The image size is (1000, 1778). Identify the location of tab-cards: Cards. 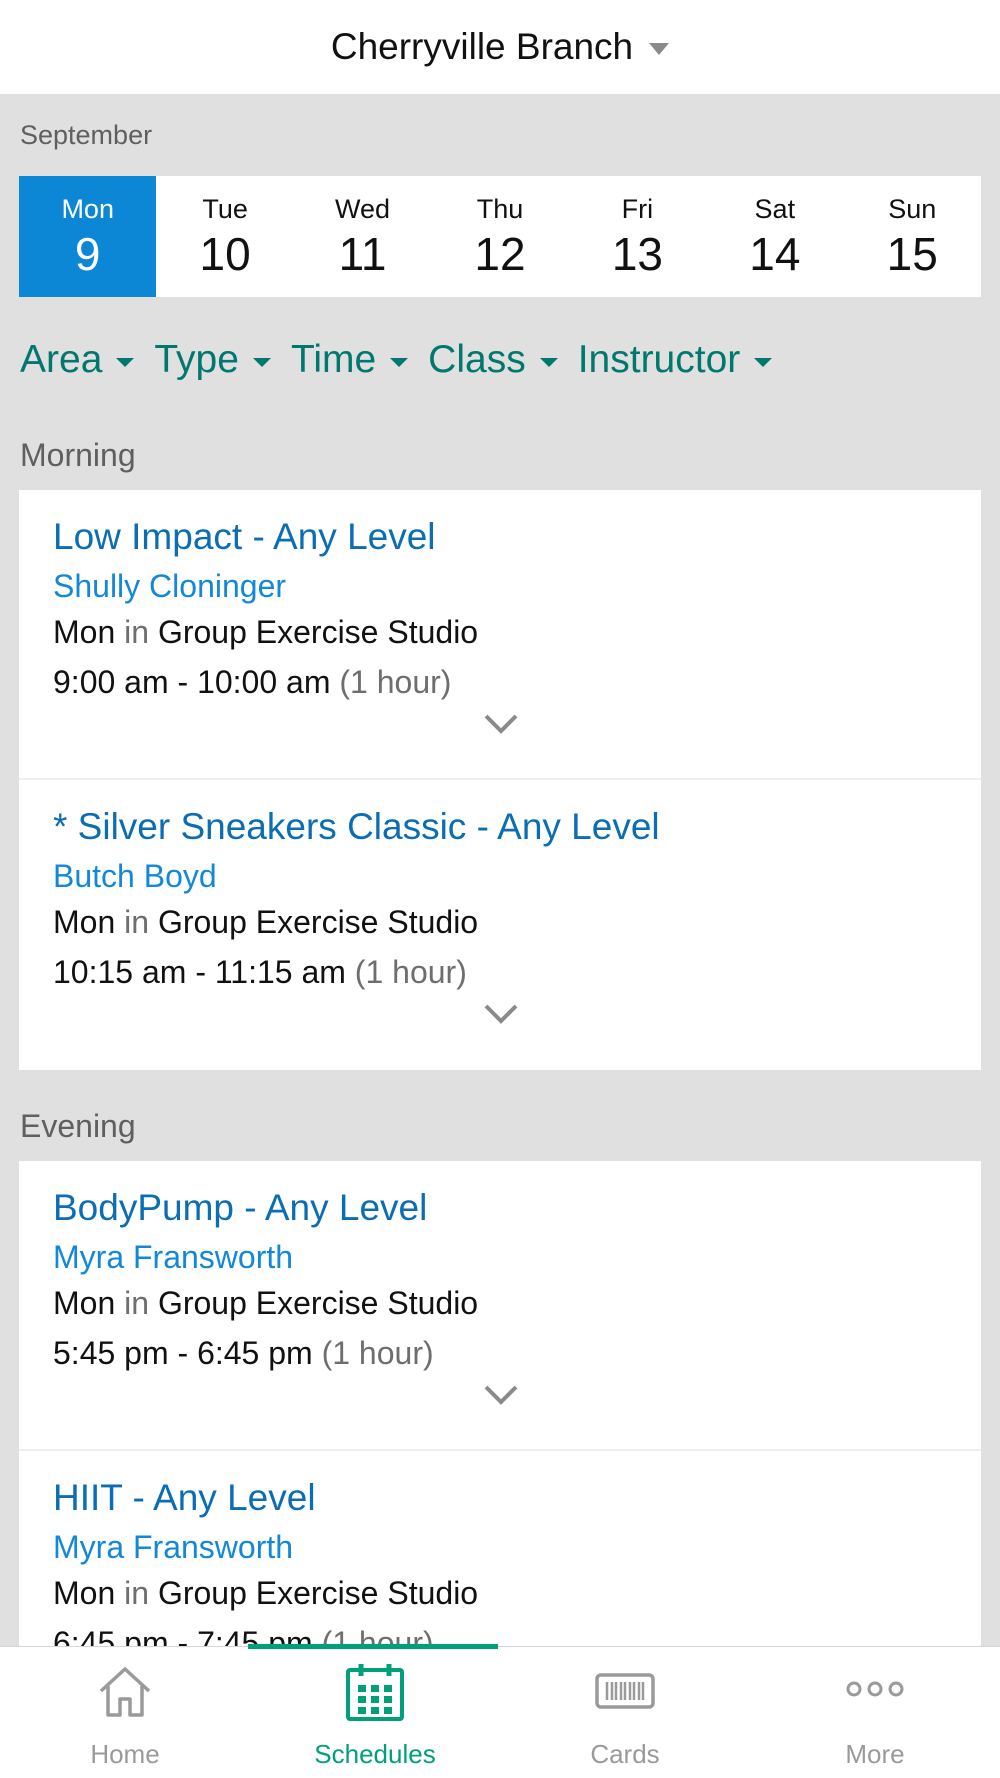
(625, 1712).